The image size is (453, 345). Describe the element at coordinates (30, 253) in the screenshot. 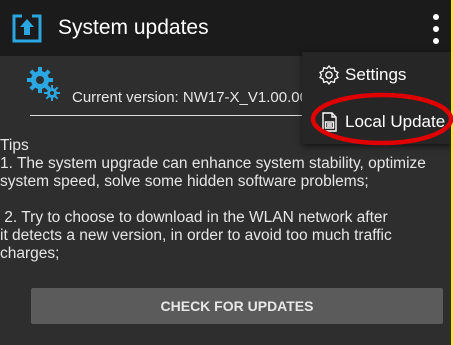

I see `tips-line: charges;` at that location.